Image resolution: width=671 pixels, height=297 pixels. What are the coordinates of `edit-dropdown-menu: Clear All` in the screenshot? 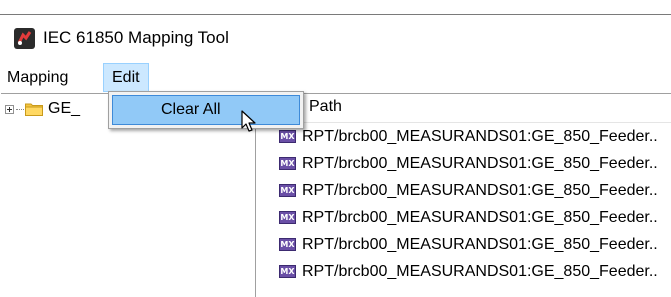 It's located at (206, 110).